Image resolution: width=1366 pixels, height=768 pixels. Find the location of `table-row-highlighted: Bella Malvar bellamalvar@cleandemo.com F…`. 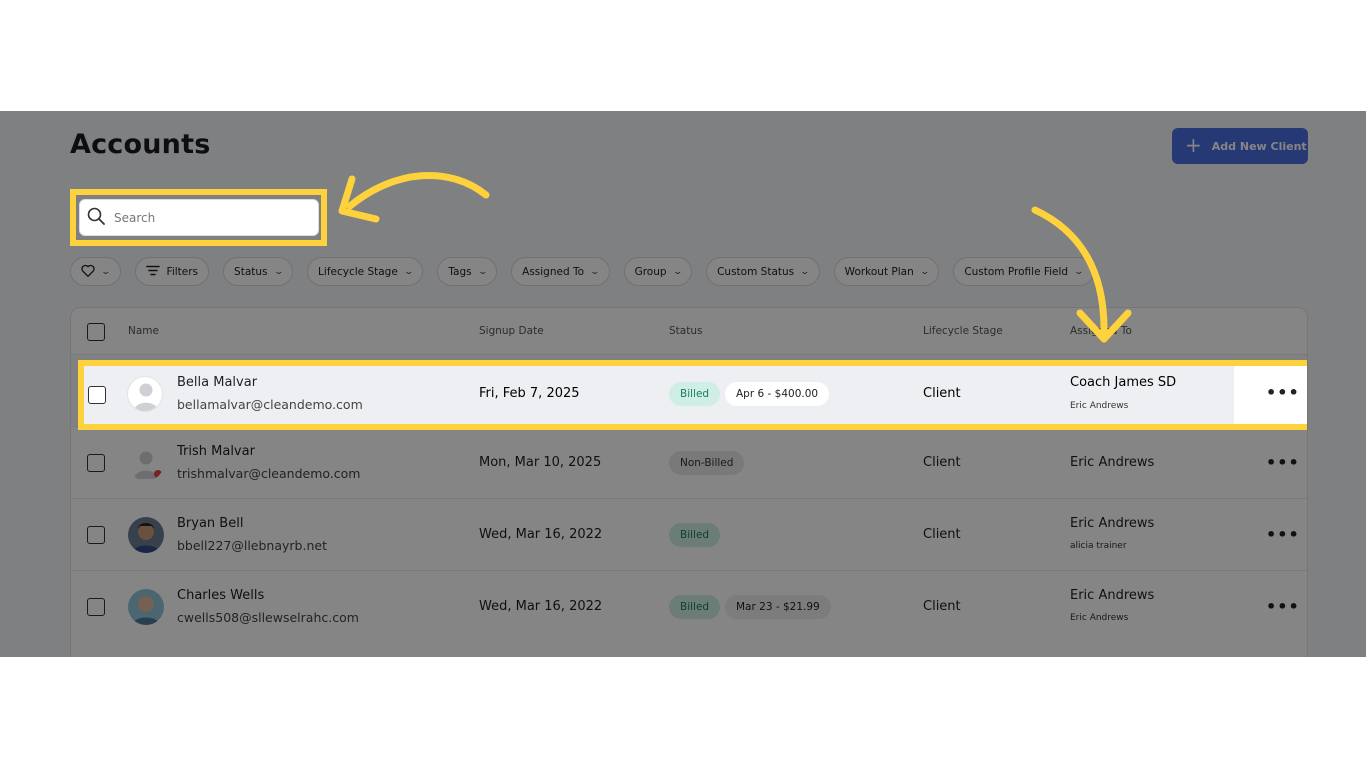

table-row-highlighted: Bella Malvar bellamalvar@cleandemo.com F… is located at coordinates (692, 395).